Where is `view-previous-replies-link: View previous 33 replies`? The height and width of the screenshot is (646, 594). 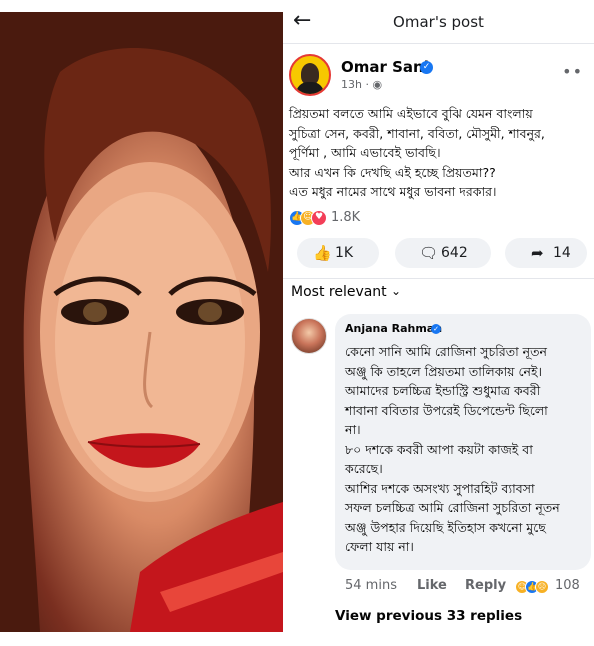 view-previous-replies-link: View previous 33 replies is located at coordinates (428, 616).